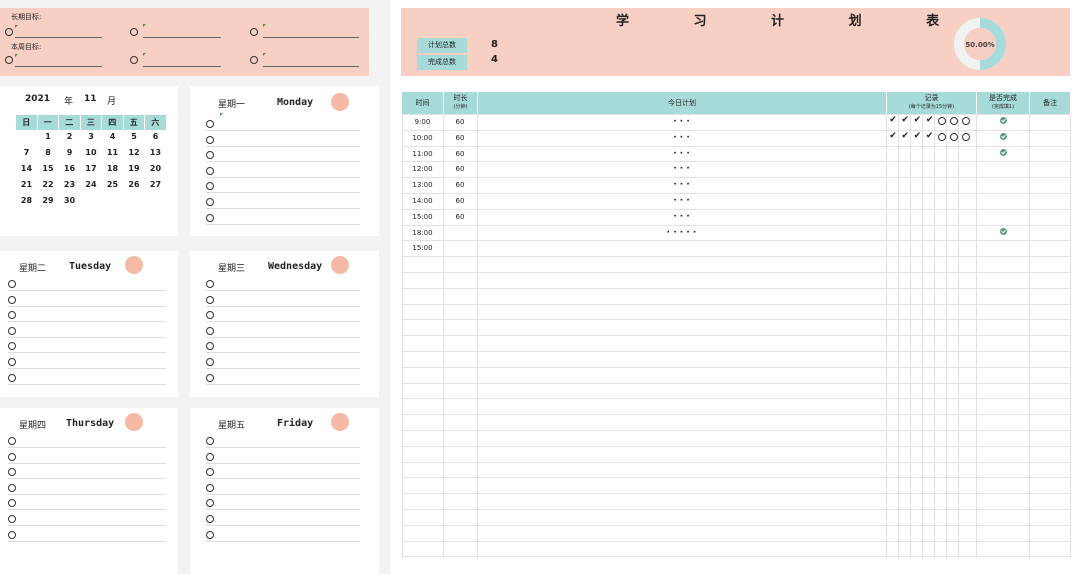 This screenshot has height=574, width=1080. Describe the element at coordinates (422, 248) in the screenshot. I see `row-time: 15:00` at that location.